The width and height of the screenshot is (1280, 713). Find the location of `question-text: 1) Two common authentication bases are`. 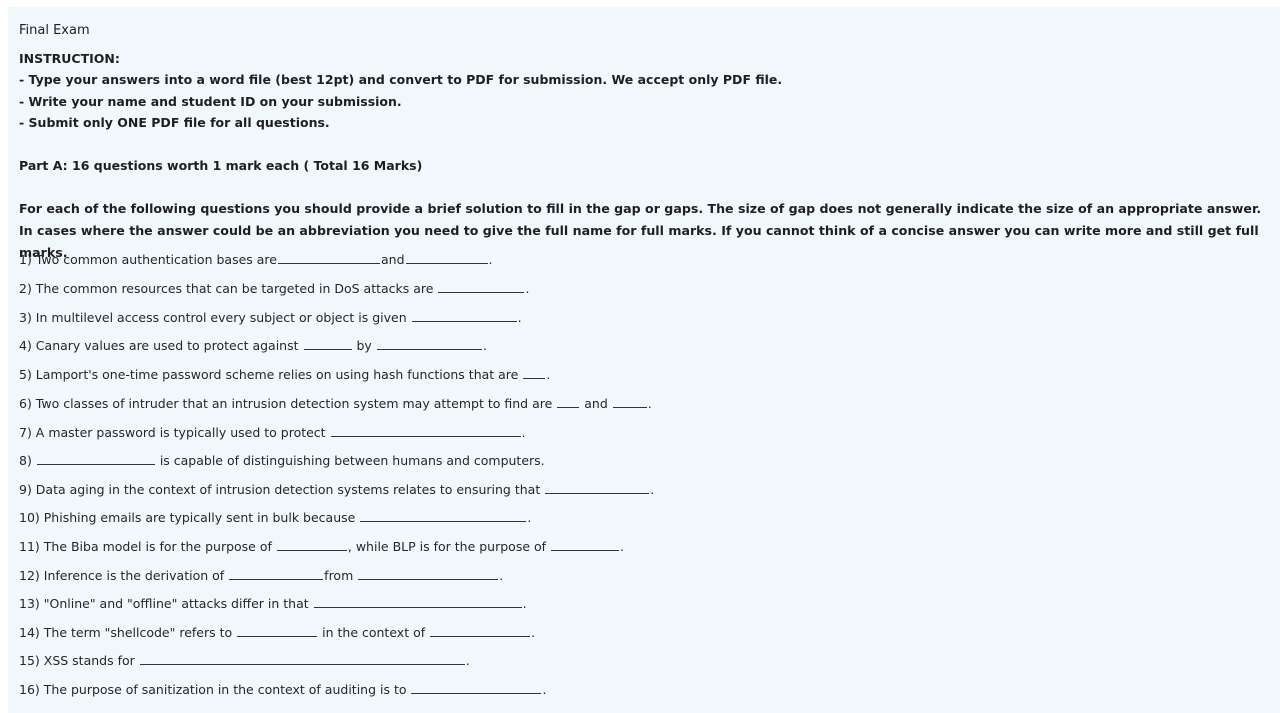

question-text: 1) Two common authentication bases are is located at coordinates (148, 259).